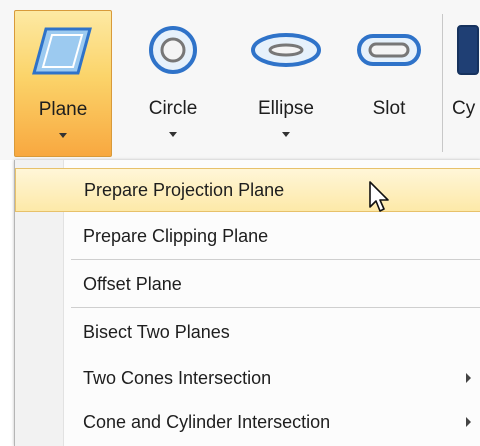  What do you see at coordinates (286, 50) in the screenshot?
I see `ellipse-icon` at bounding box center [286, 50].